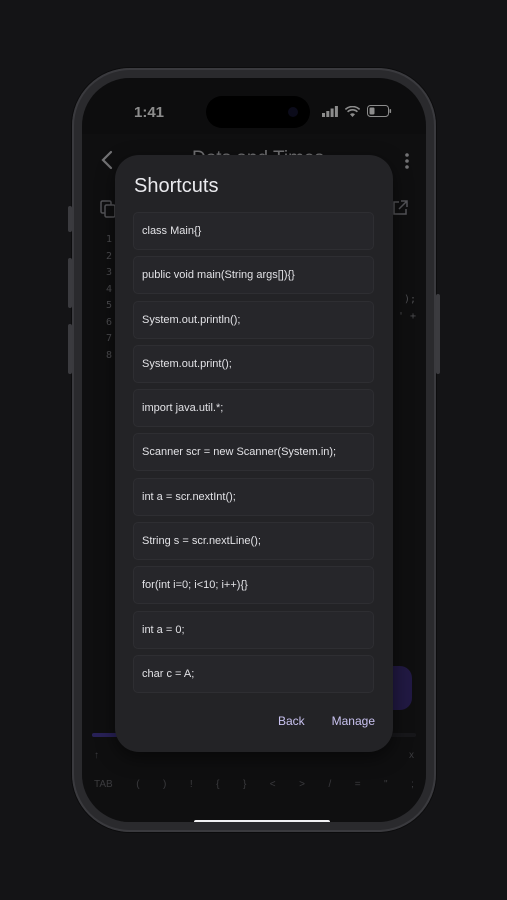 The width and height of the screenshot is (507, 900). I want to click on volume-up-button, so click(70, 283).